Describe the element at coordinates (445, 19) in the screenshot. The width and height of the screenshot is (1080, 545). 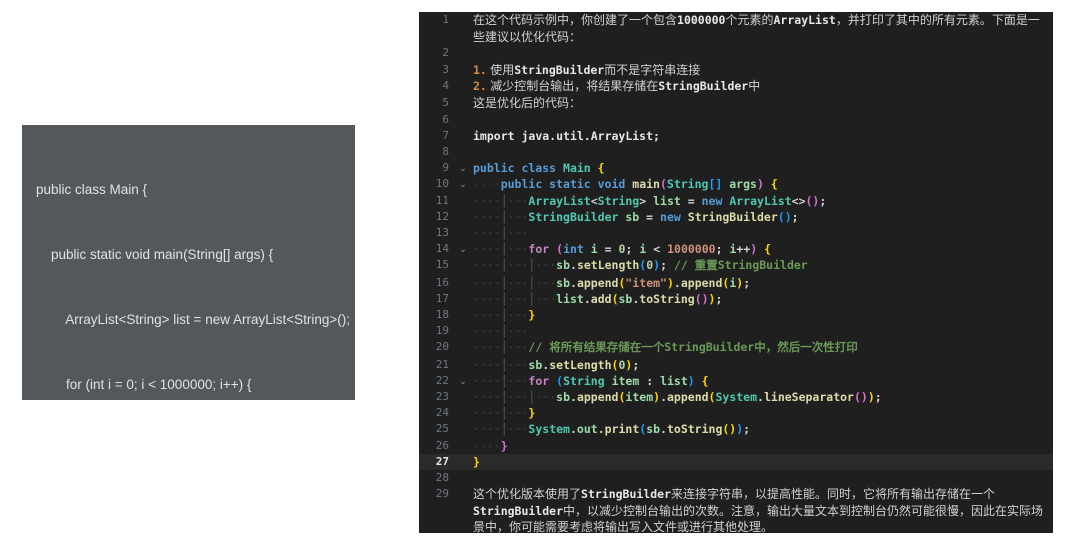
I see `line-number: 1` at that location.